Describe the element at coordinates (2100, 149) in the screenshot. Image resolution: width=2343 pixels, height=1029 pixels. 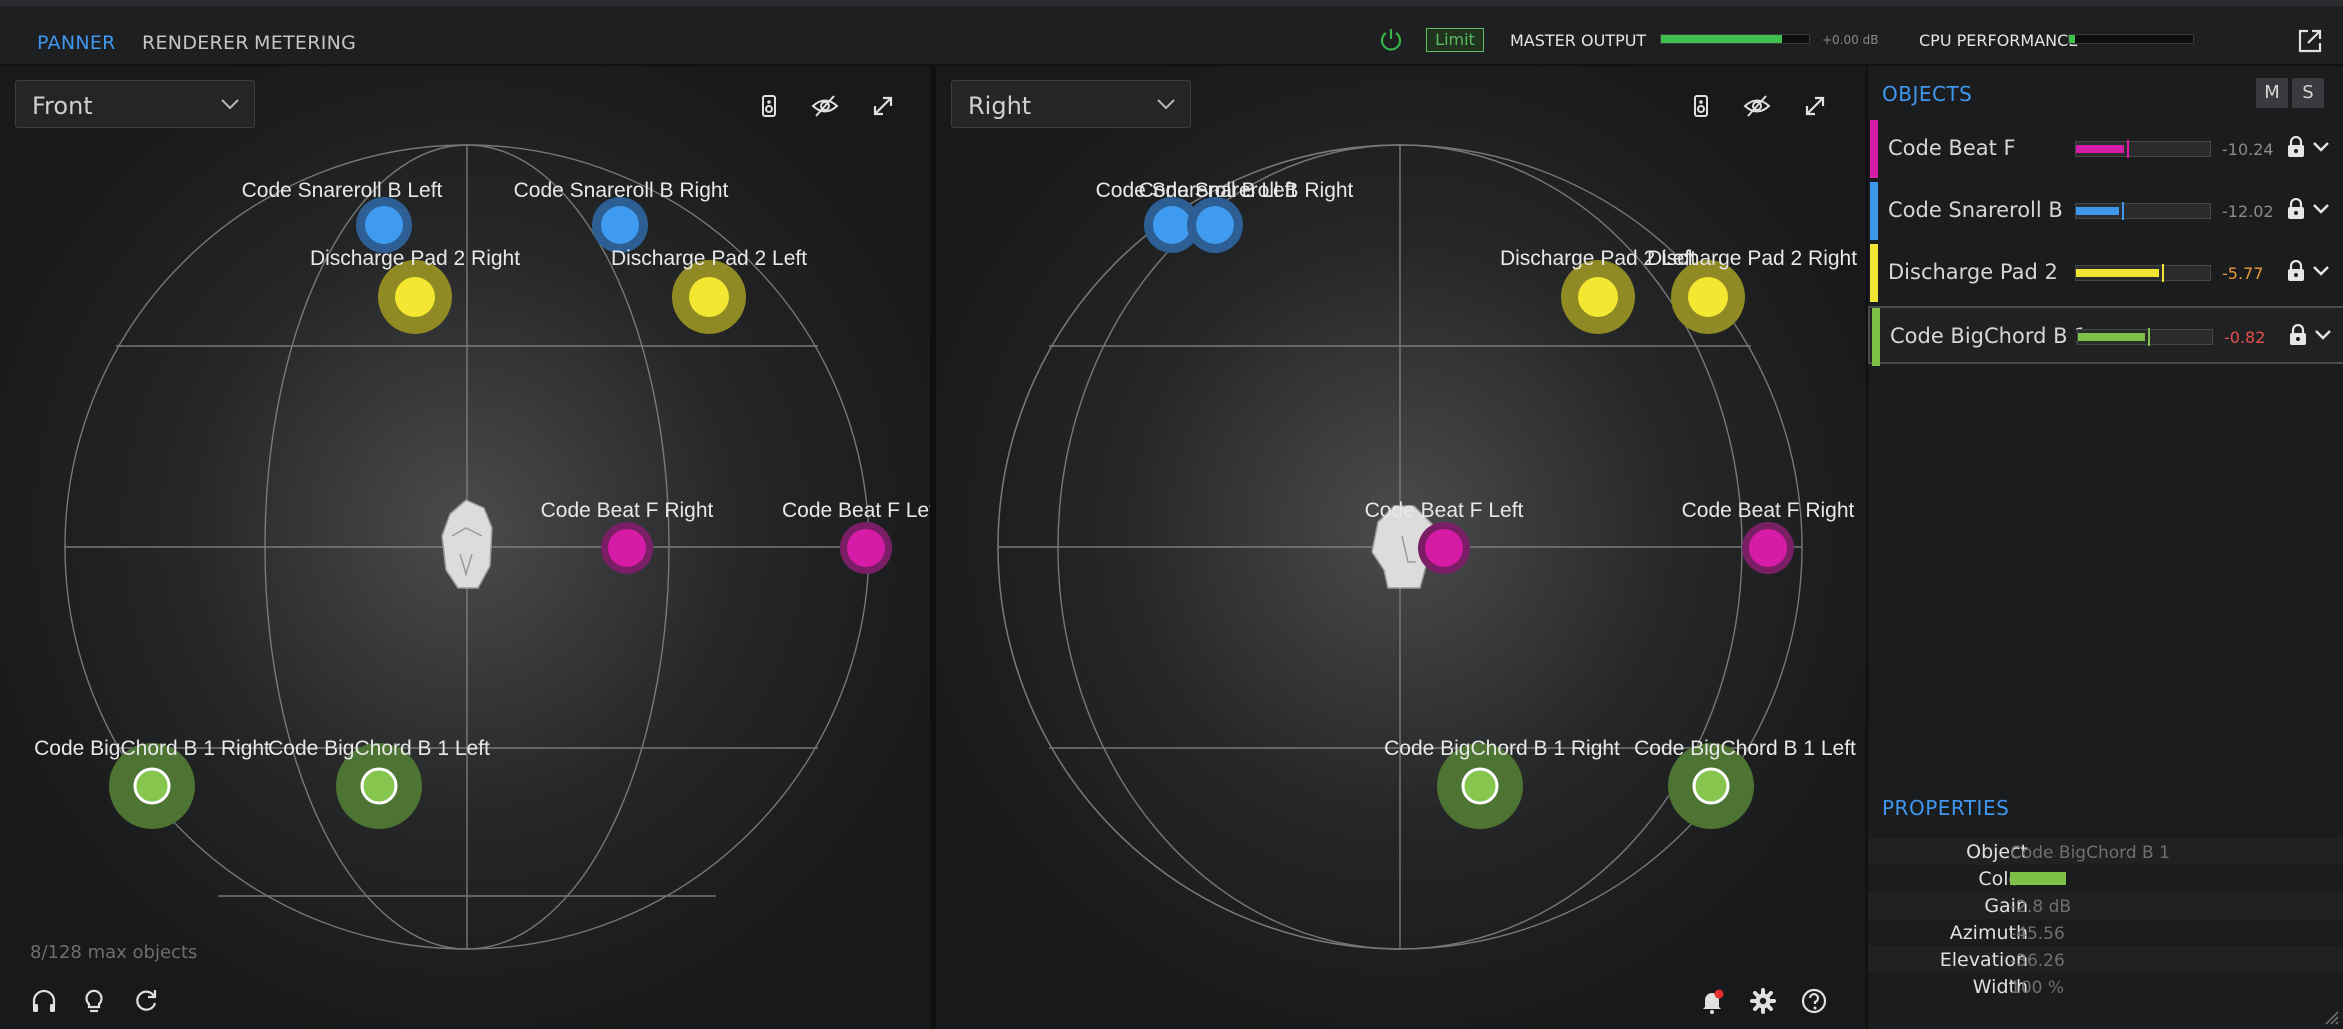
I see `object-gain-fill` at that location.